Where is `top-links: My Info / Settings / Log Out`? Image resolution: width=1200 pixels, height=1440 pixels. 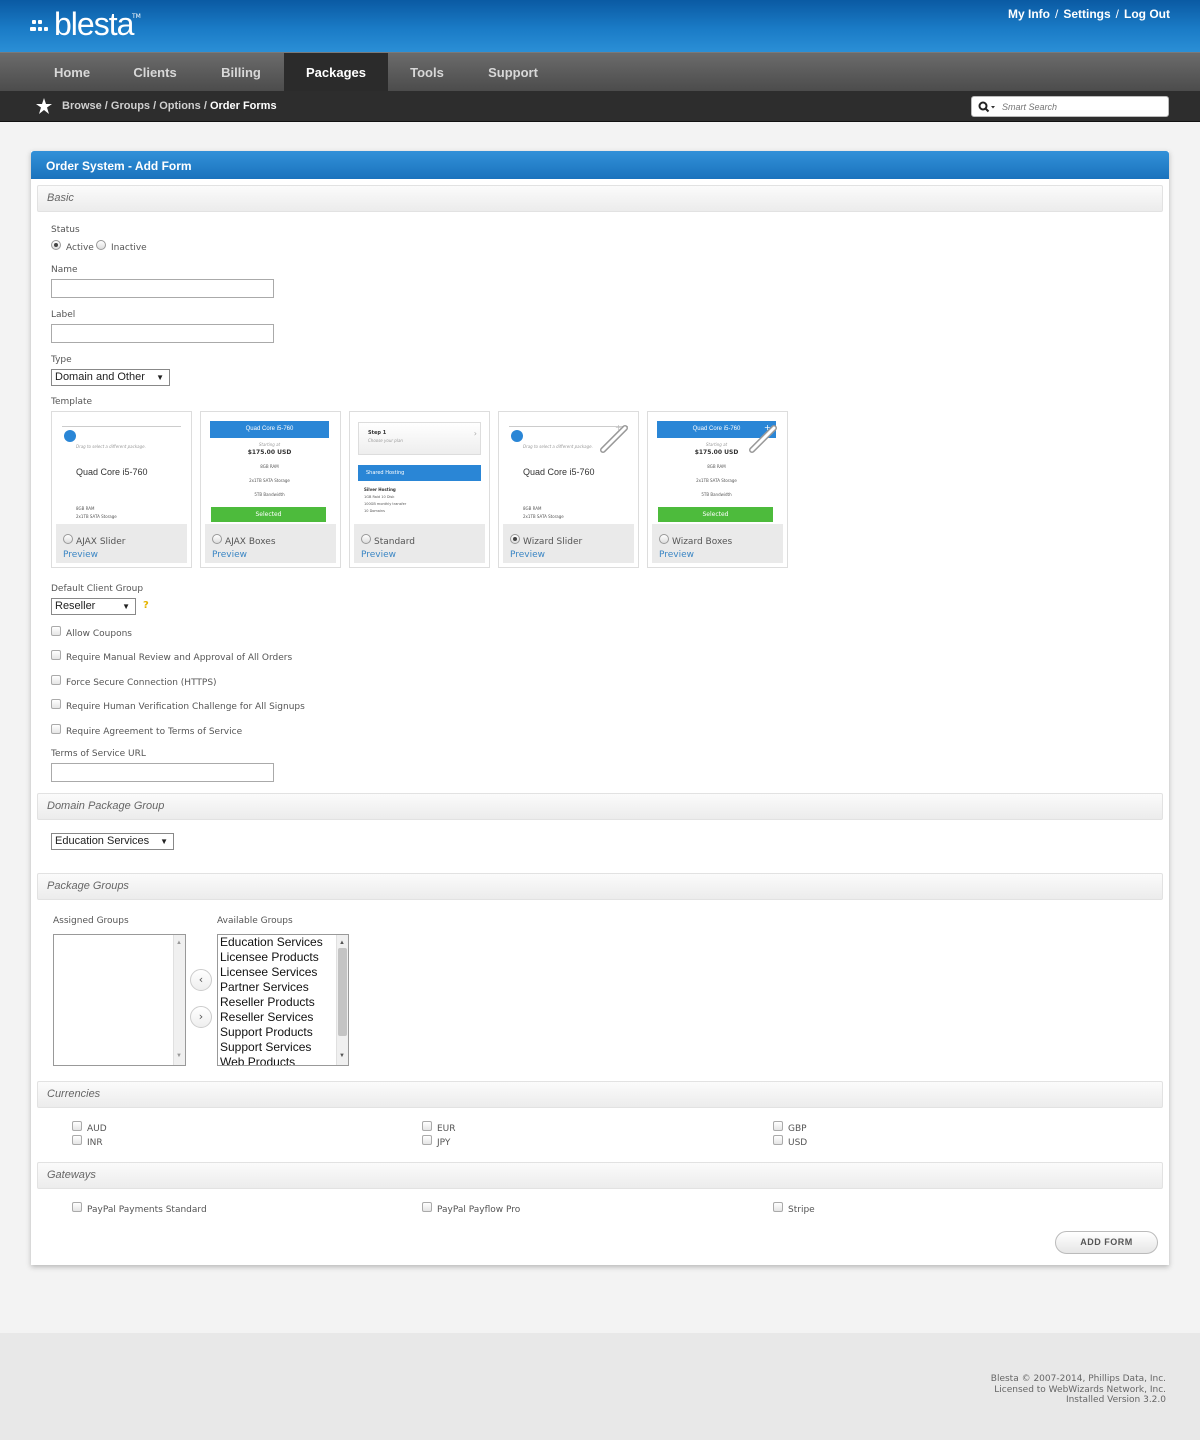 top-links: My Info / Settings / Log Out is located at coordinates (1089, 14).